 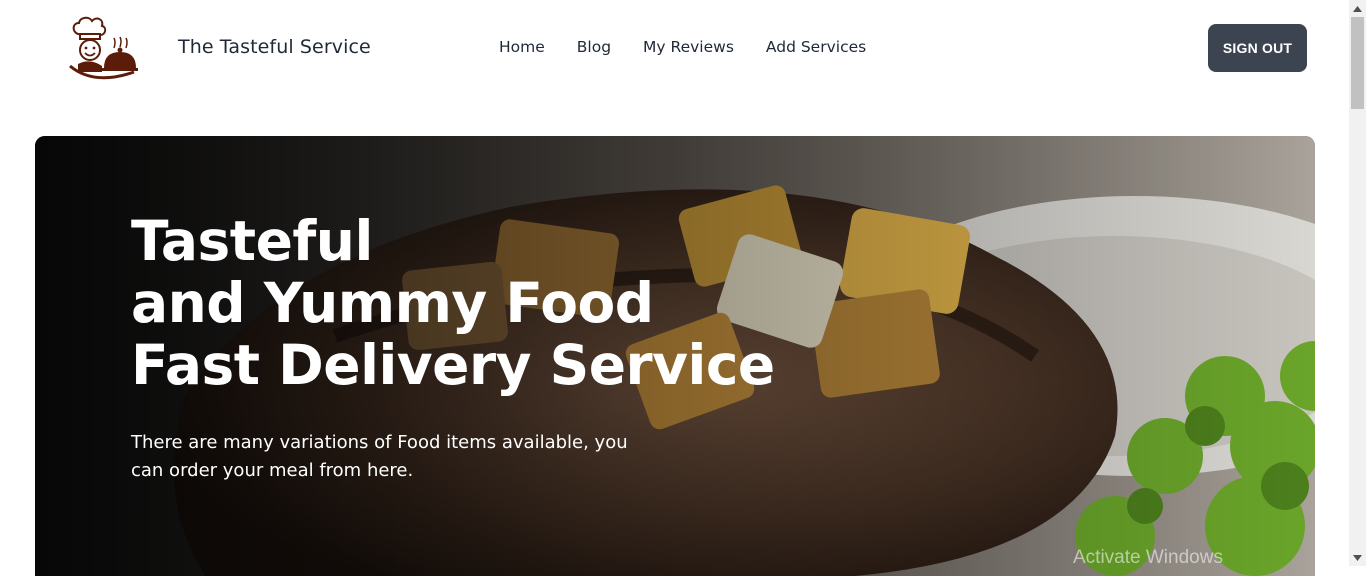 What do you see at coordinates (392, 303) in the screenshot?
I see `hero-title-line-2: and Yummy Food` at bounding box center [392, 303].